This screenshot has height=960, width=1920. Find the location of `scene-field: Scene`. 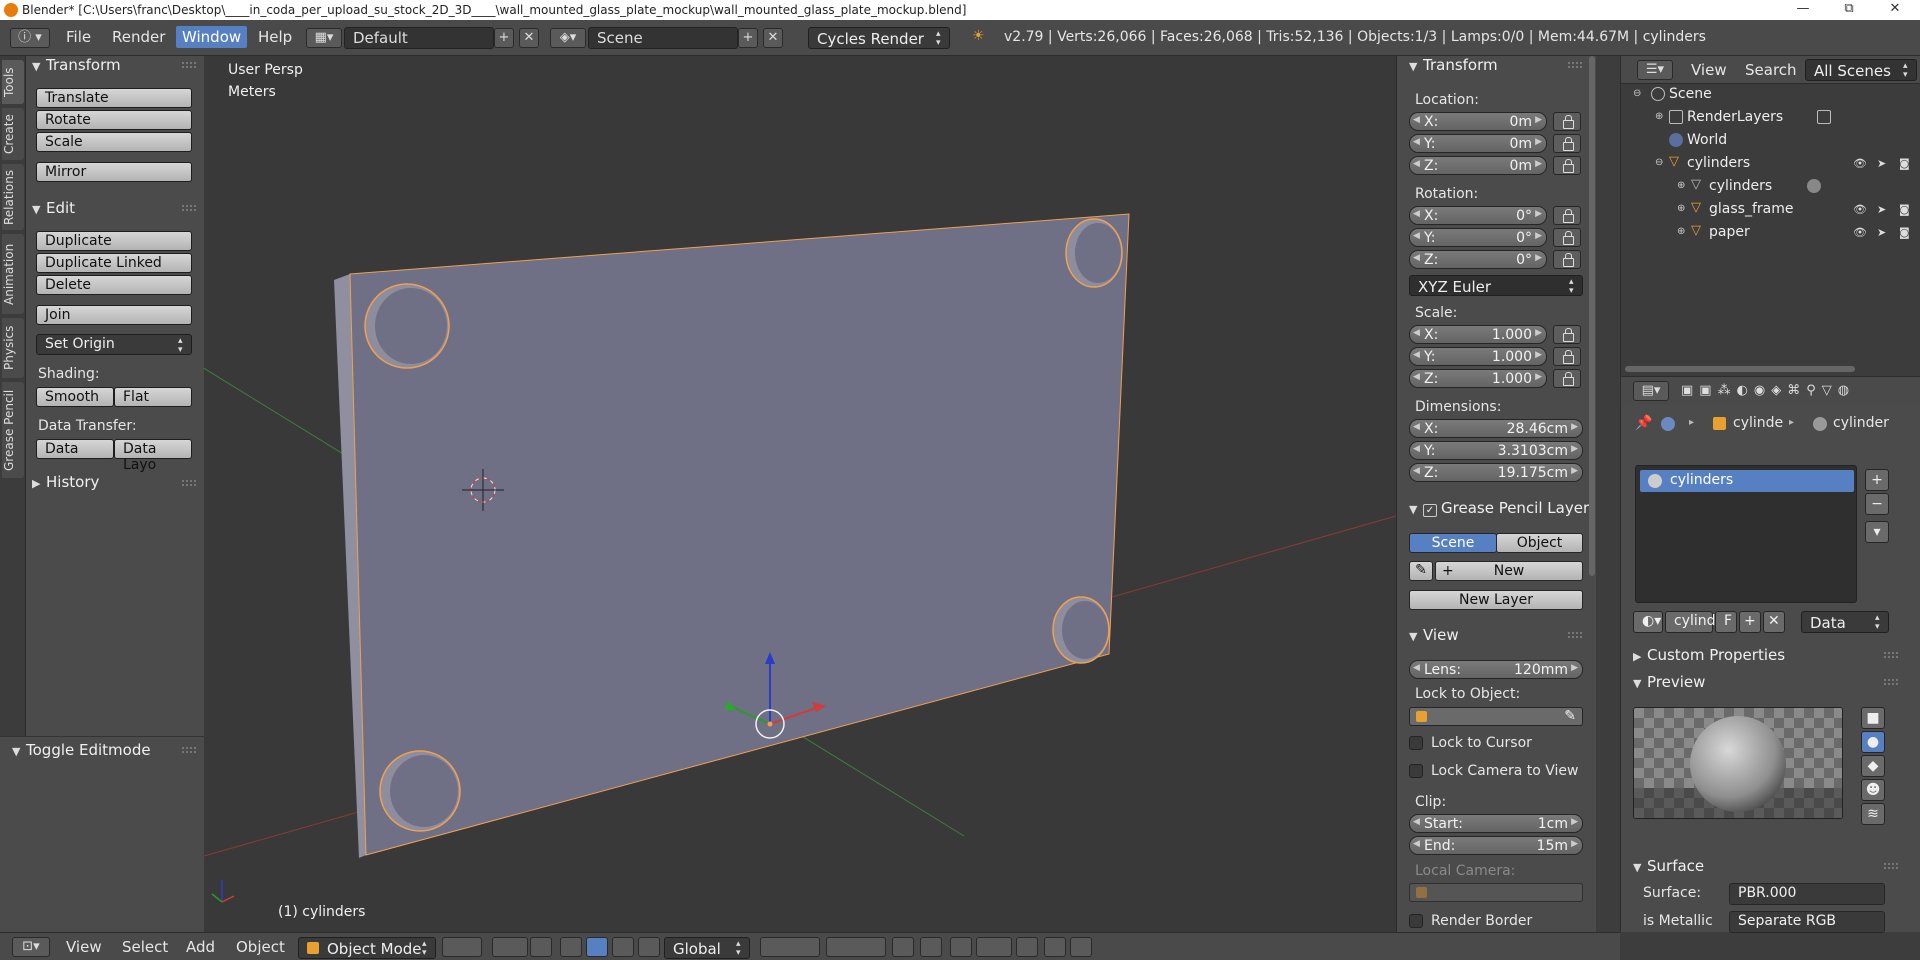

scene-field: Scene is located at coordinates (663, 38).